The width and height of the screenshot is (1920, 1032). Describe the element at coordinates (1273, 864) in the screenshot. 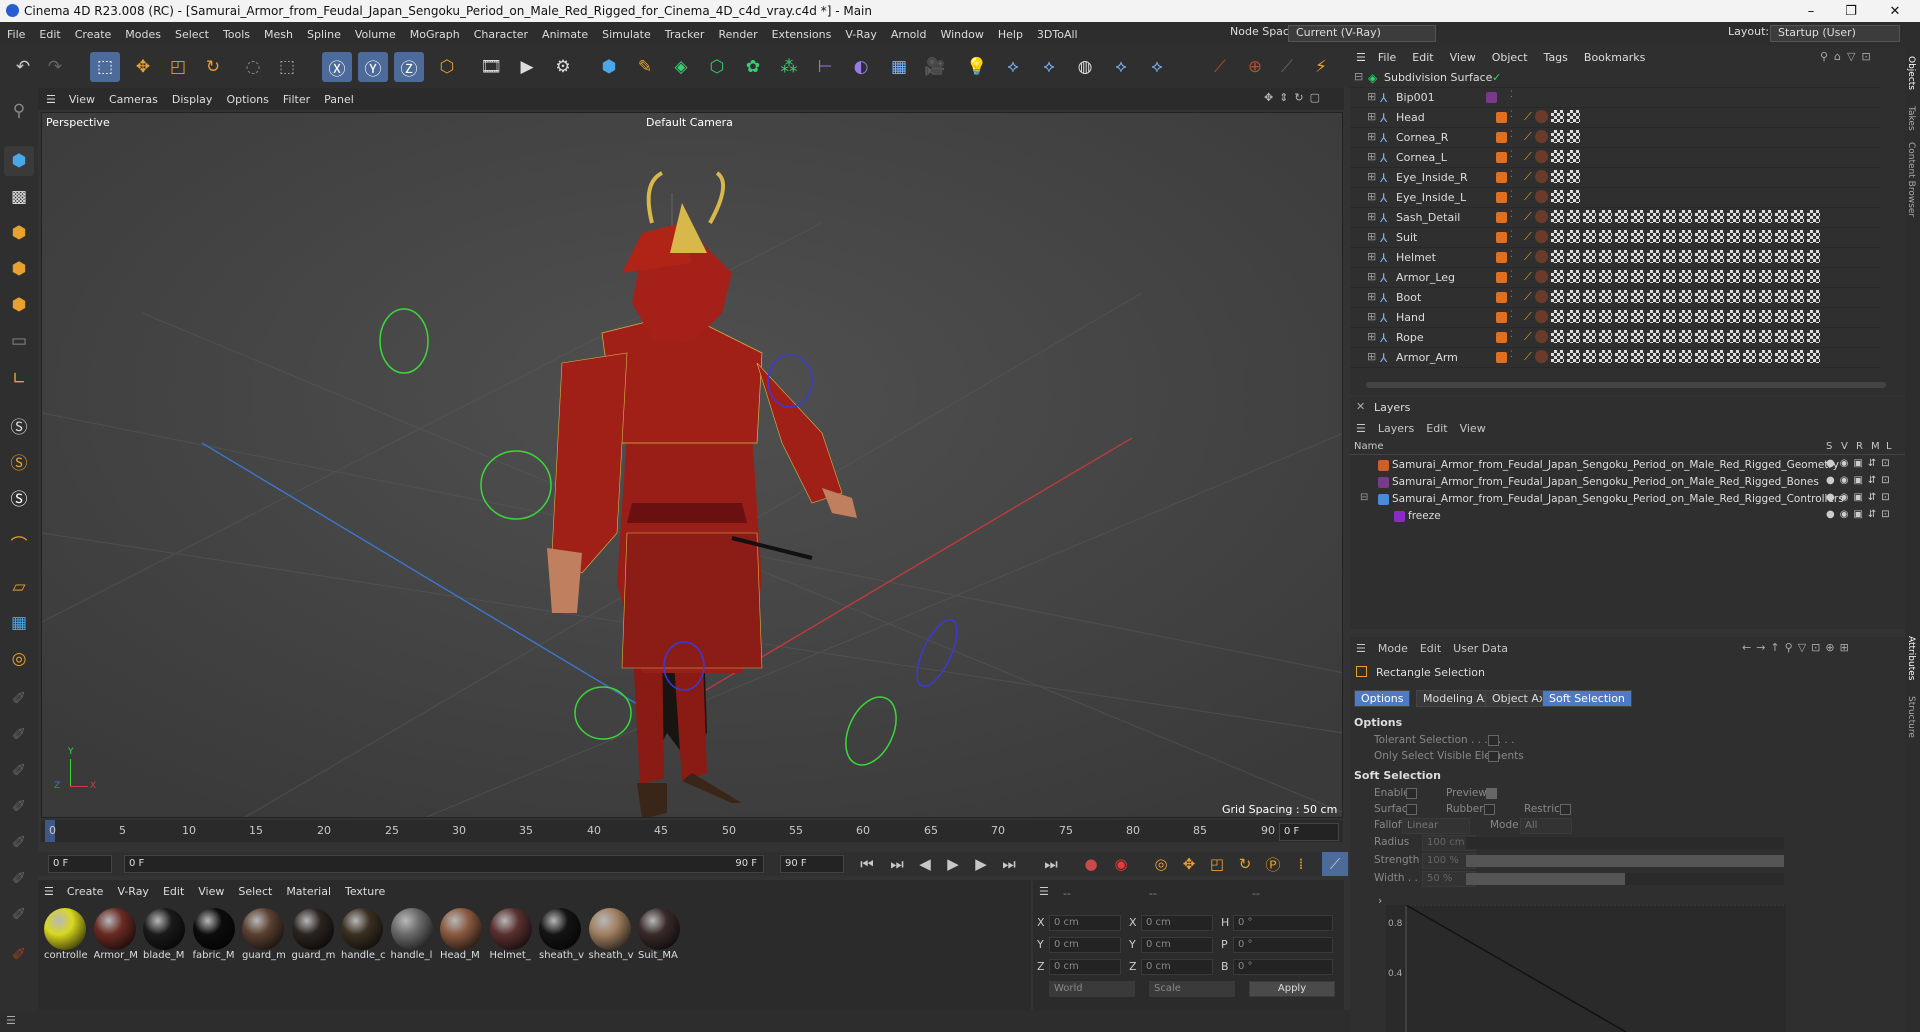

I see `key-param-icon: Ⓟ` at that location.